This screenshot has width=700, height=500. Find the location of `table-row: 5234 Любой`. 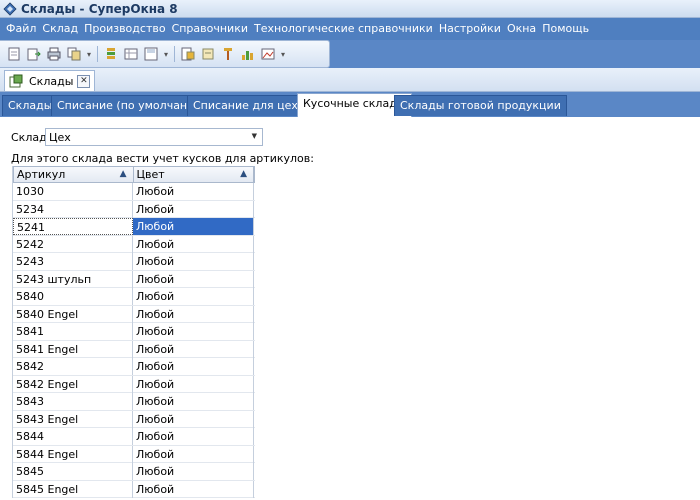

table-row: 5234 Любой is located at coordinates (134, 209).